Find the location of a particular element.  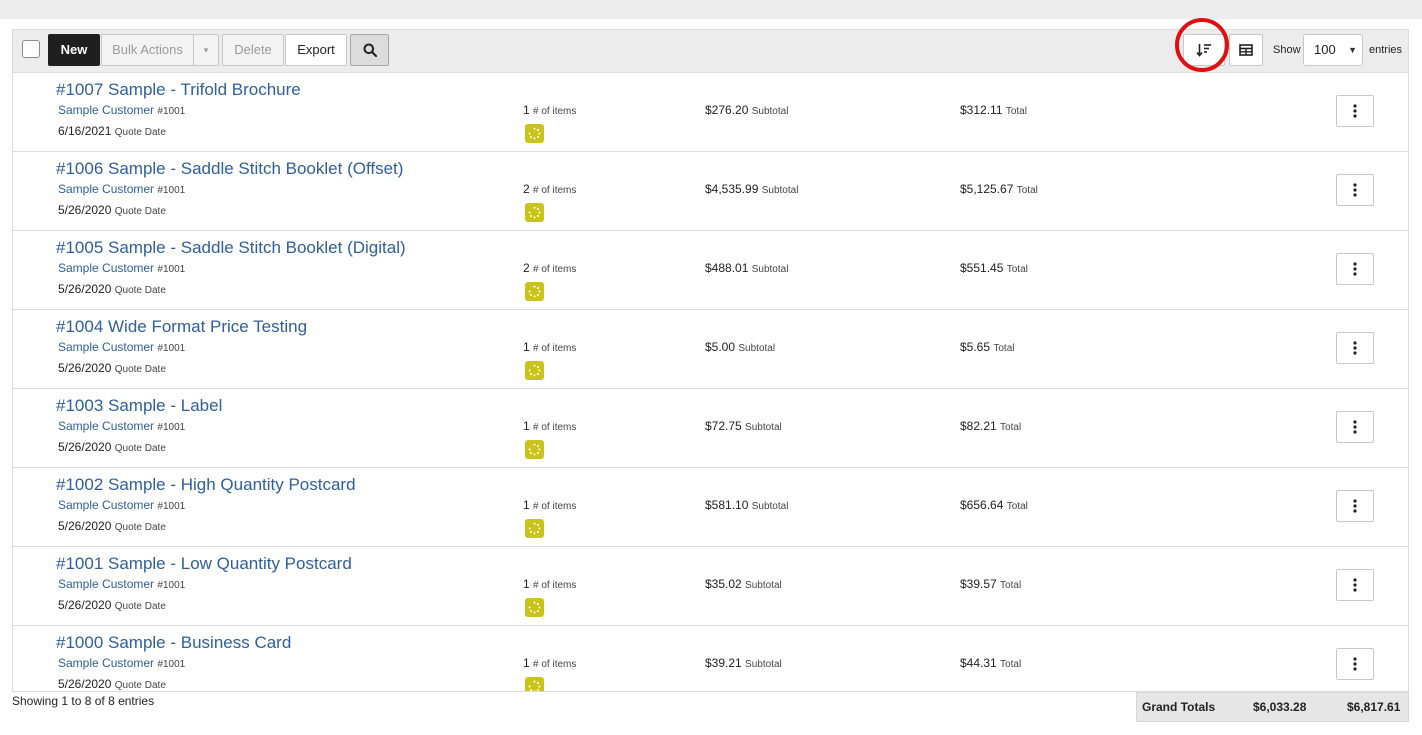

total: $551.45 Total is located at coordinates (994, 268).